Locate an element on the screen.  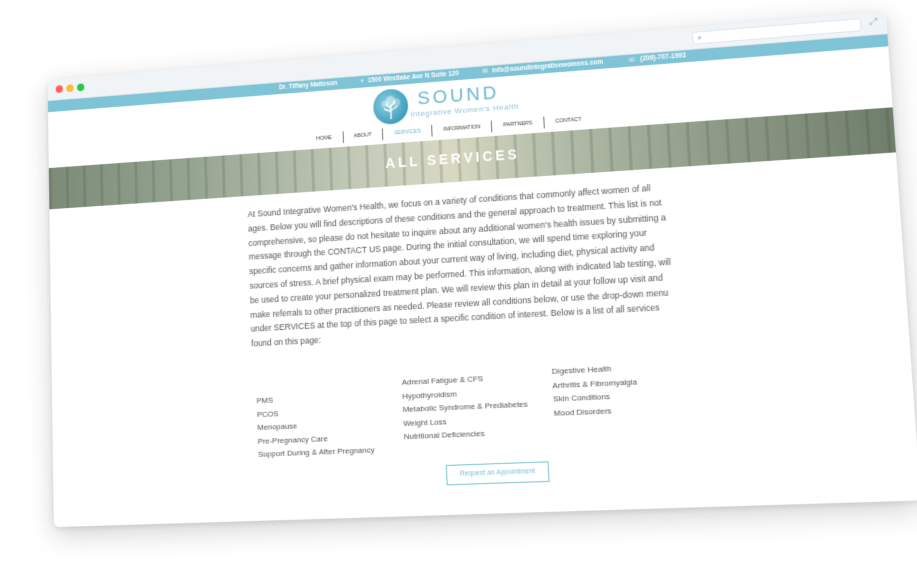
search-icon: ⌕ is located at coordinates (700, 38).